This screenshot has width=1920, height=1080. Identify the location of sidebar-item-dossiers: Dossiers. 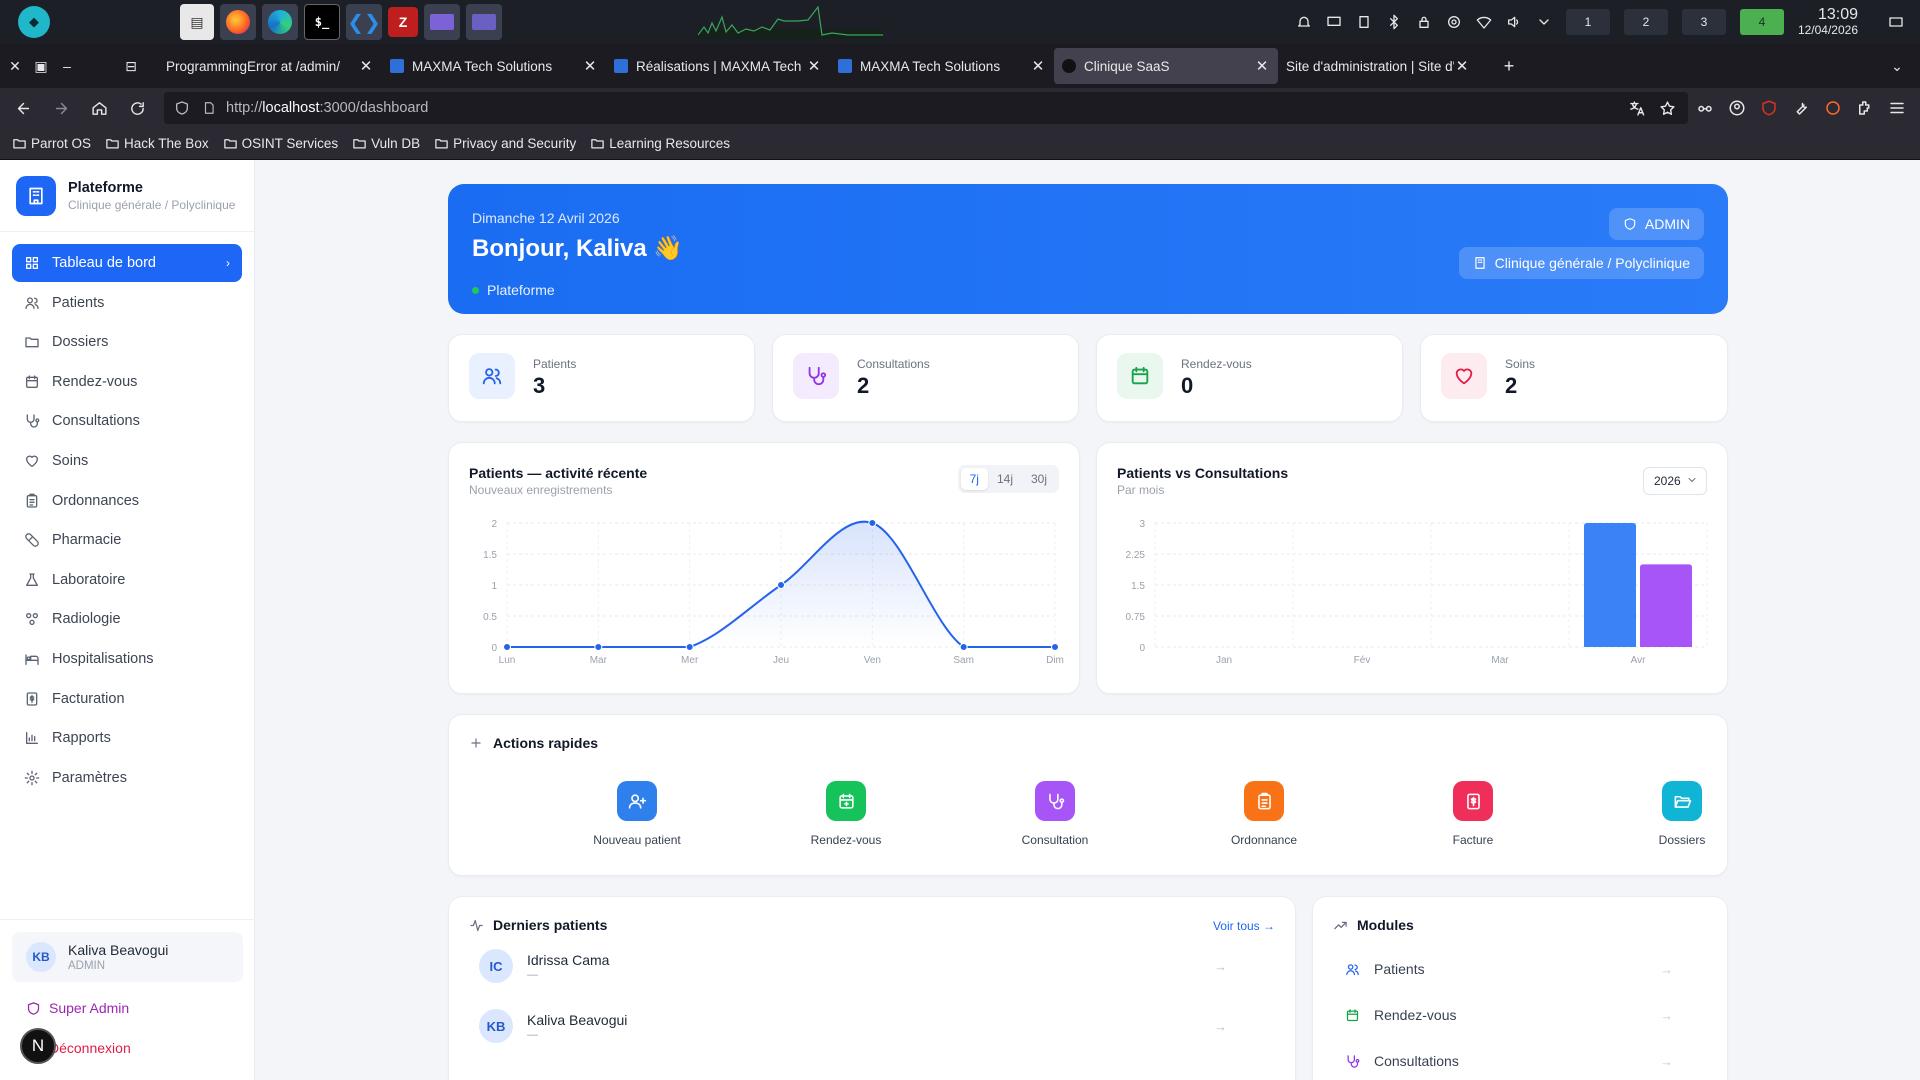
(127, 342).